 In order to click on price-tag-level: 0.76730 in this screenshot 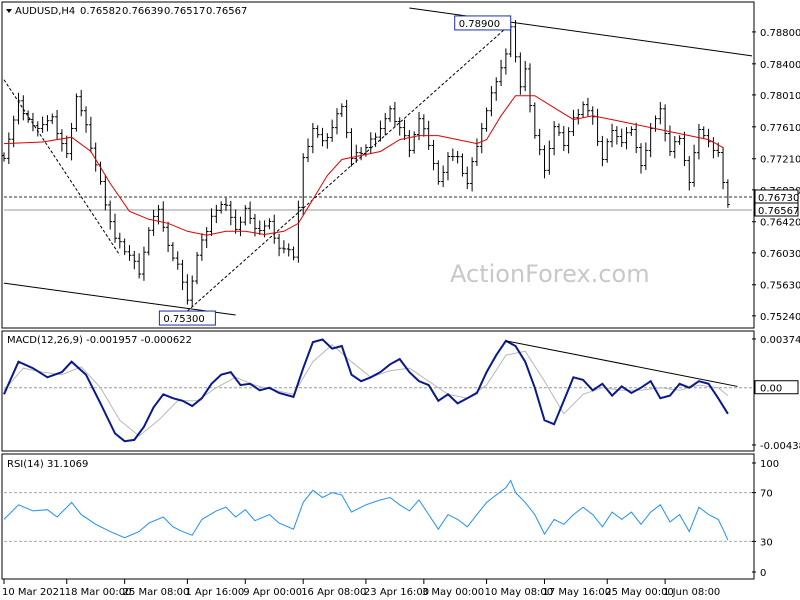, I will do `click(776, 196)`.